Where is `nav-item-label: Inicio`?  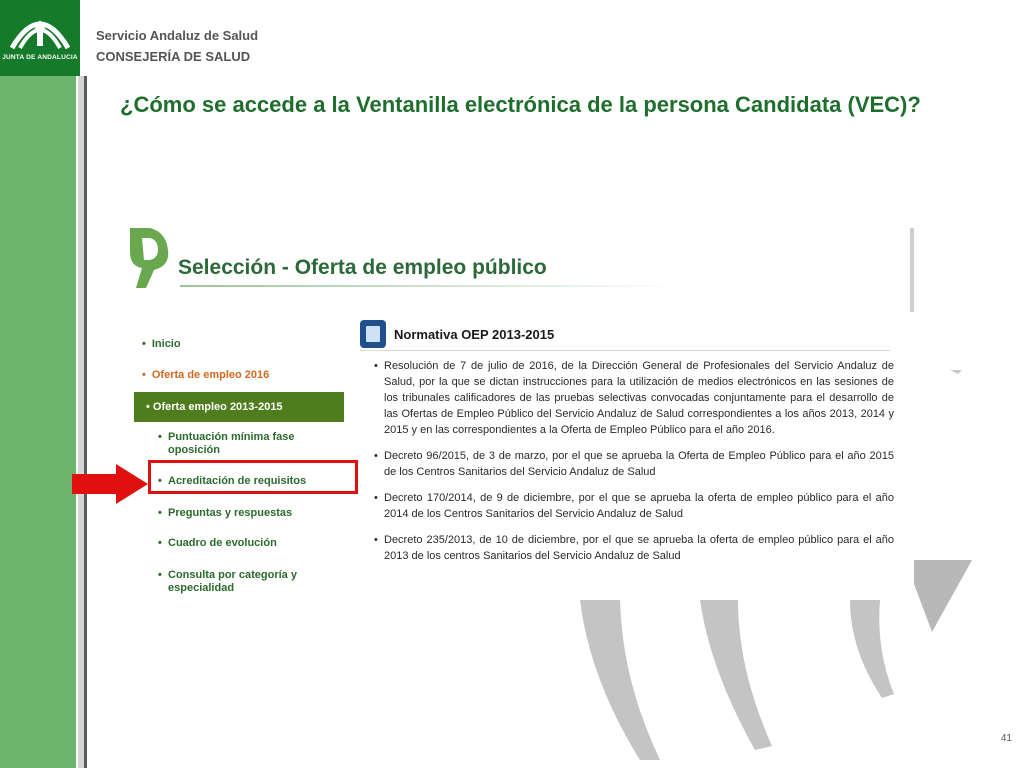 nav-item-label: Inicio is located at coordinates (166, 344).